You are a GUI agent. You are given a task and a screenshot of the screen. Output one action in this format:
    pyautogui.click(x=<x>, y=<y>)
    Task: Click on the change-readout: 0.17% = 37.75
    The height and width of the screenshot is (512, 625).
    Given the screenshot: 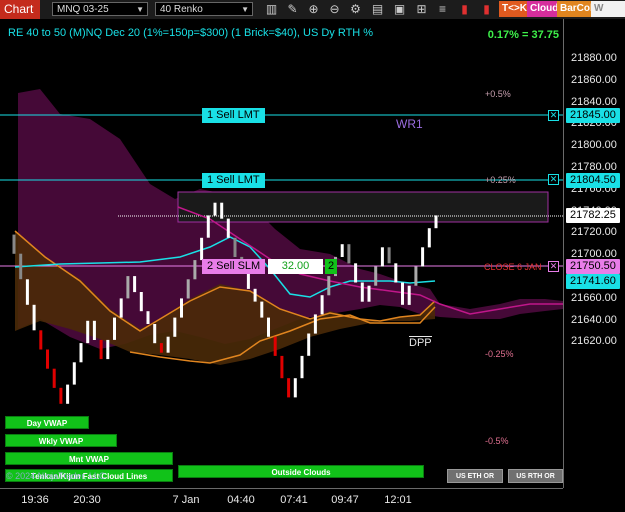 What is the action you would take?
    pyautogui.click(x=523, y=35)
    